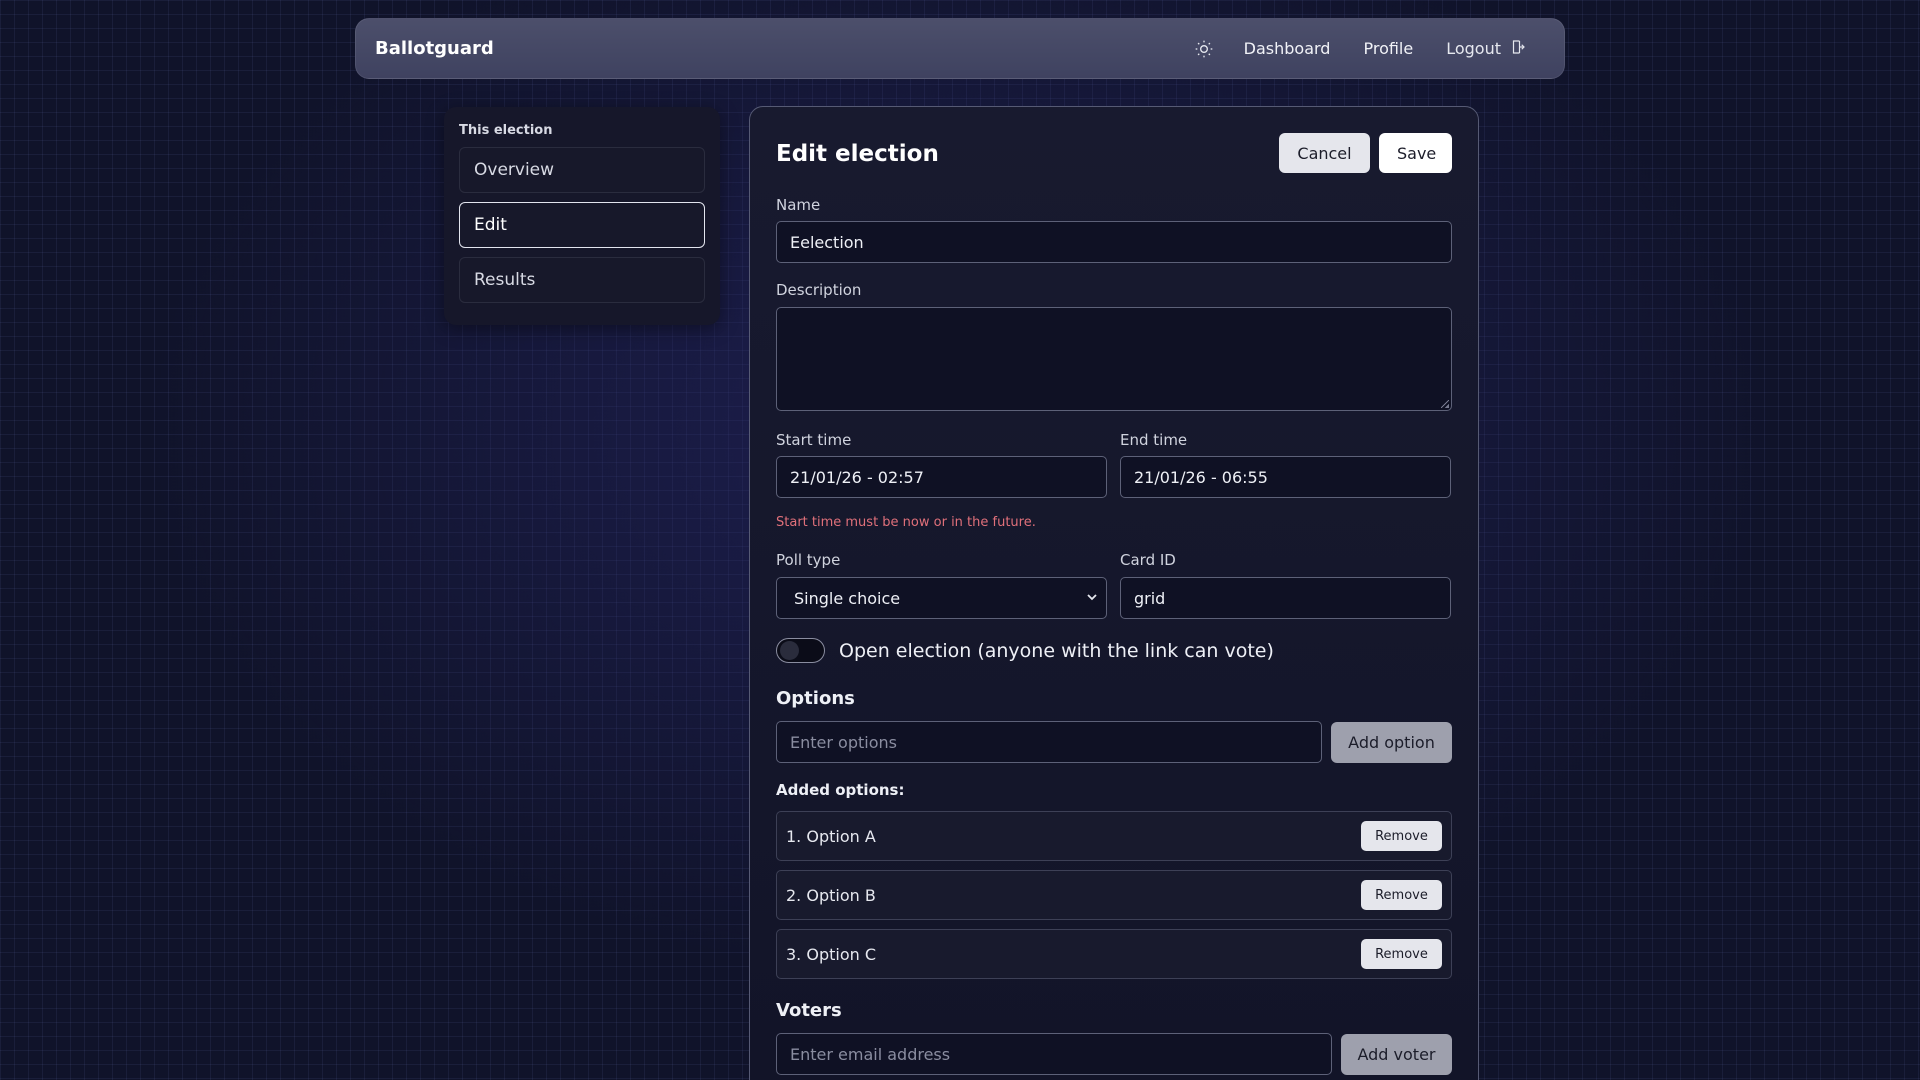 The height and width of the screenshot is (1080, 1920). Describe the element at coordinates (1114, 836) in the screenshot. I see `option-row: 1. Option A Remove` at that location.